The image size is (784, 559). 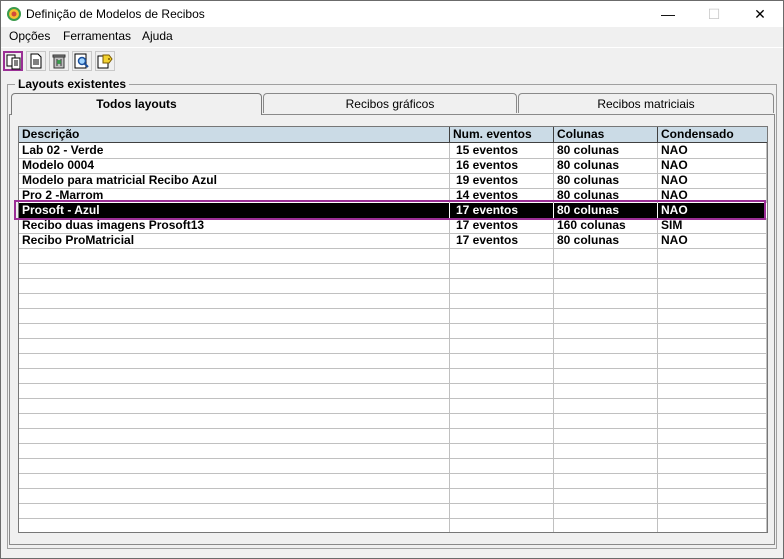 I want to click on tab-todos-layouts: Todos layouts, so click(x=136, y=104).